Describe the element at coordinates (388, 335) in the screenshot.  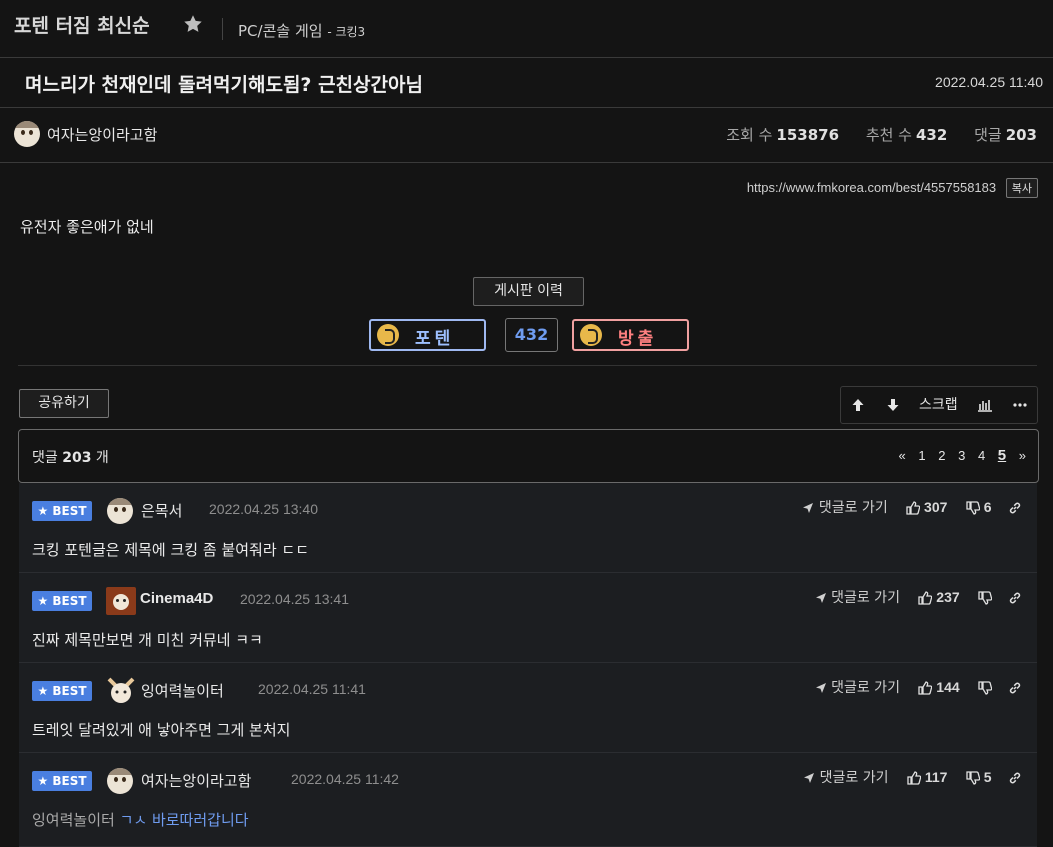
I see `potential-icon` at that location.